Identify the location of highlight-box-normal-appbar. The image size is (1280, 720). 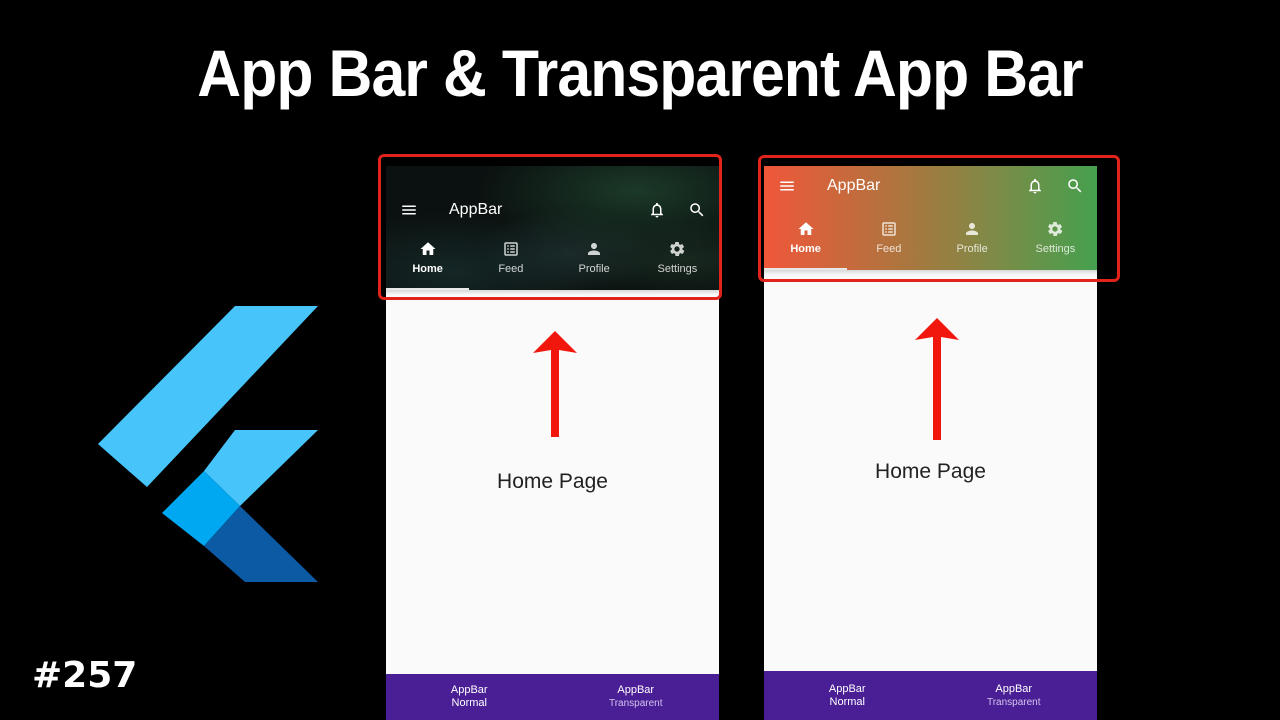
(550, 227).